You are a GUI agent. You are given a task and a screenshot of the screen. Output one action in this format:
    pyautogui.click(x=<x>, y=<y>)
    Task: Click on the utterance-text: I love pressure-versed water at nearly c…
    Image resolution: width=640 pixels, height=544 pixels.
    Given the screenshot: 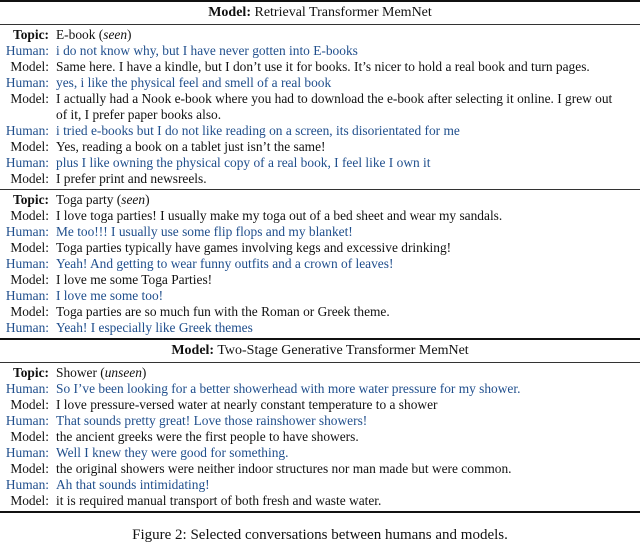 What is the action you would take?
    pyautogui.click(x=247, y=404)
    